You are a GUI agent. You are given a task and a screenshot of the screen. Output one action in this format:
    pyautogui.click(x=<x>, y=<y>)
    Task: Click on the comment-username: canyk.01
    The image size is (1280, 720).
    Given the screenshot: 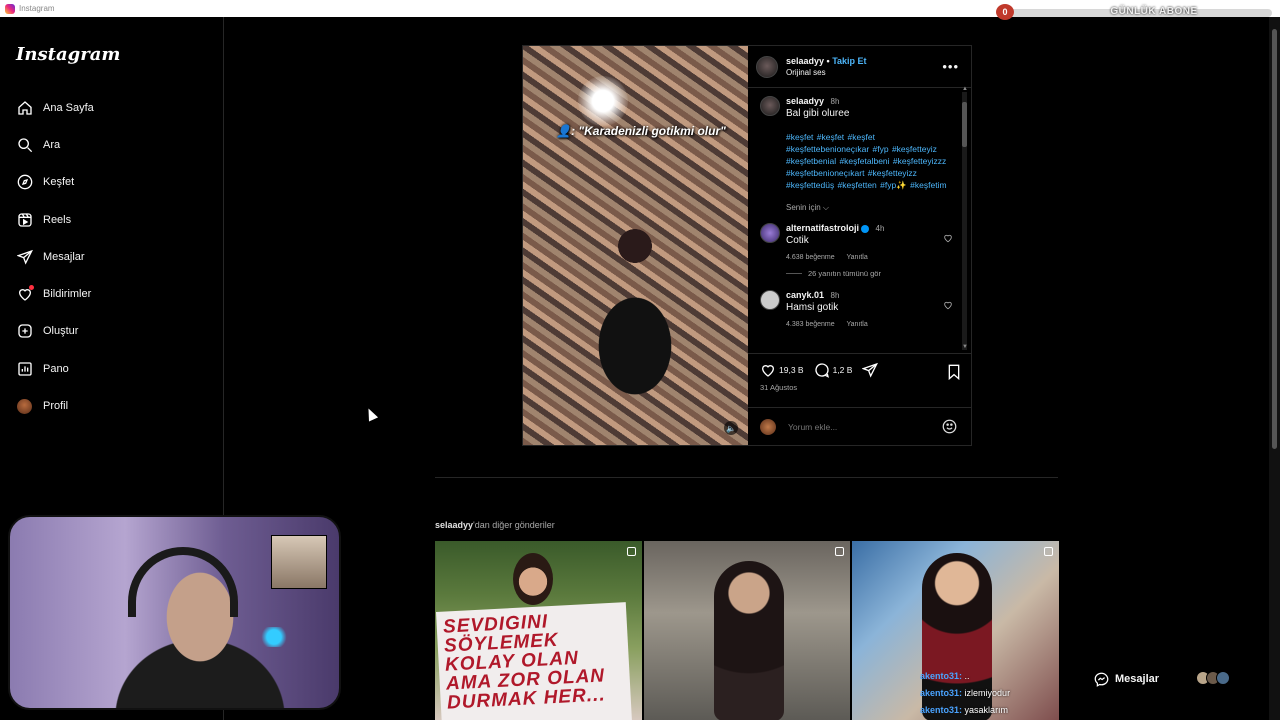 What is the action you would take?
    pyautogui.click(x=805, y=295)
    